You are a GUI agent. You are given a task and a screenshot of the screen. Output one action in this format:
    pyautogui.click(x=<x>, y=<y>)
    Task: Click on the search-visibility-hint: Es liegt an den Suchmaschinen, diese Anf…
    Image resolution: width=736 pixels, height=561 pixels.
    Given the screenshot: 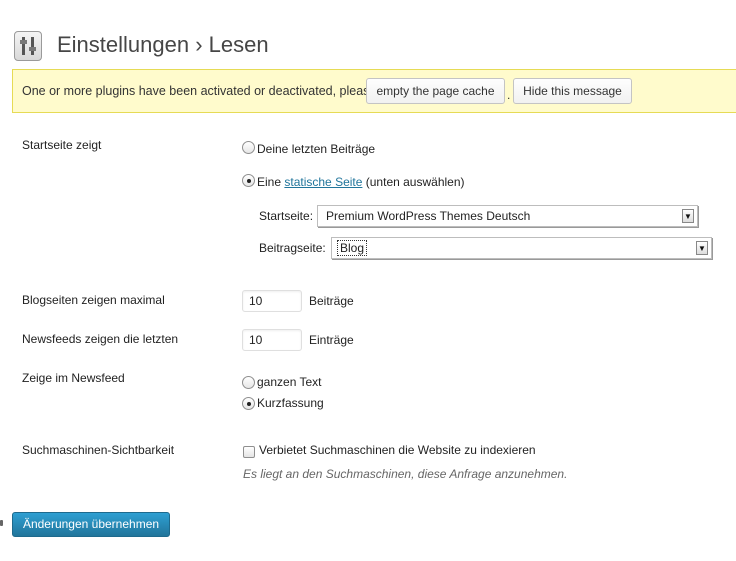 What is the action you would take?
    pyautogui.click(x=405, y=474)
    